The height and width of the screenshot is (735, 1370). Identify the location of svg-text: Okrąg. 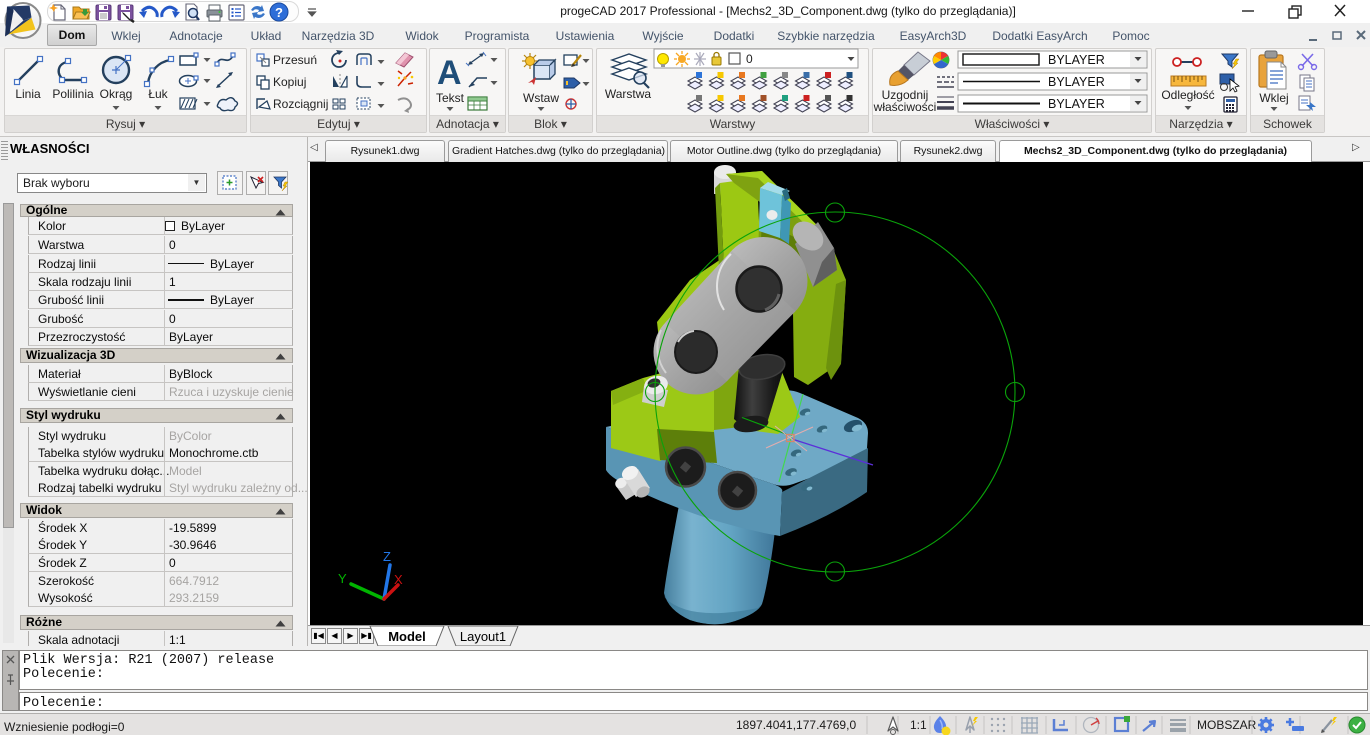
(116, 94).